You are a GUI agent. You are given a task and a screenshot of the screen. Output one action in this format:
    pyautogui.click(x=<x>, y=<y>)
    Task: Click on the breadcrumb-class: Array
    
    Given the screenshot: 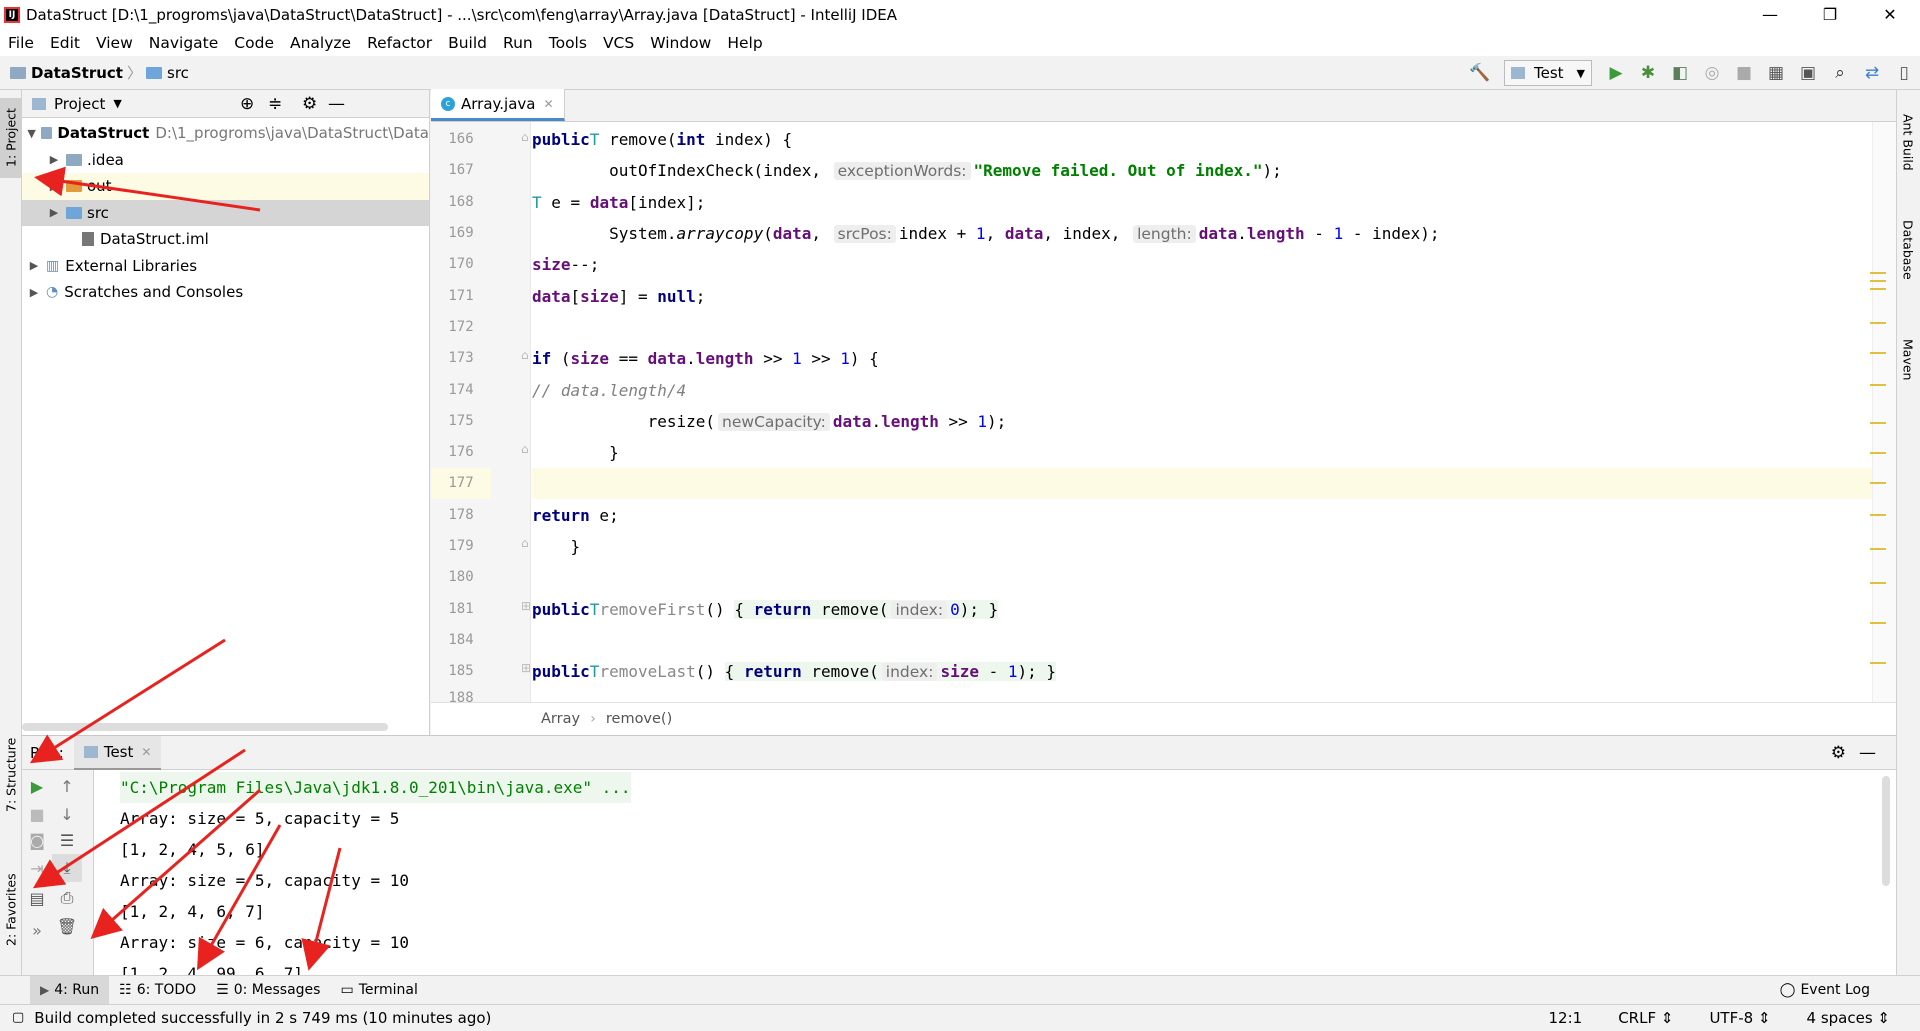 What is the action you would take?
    pyautogui.click(x=560, y=719)
    